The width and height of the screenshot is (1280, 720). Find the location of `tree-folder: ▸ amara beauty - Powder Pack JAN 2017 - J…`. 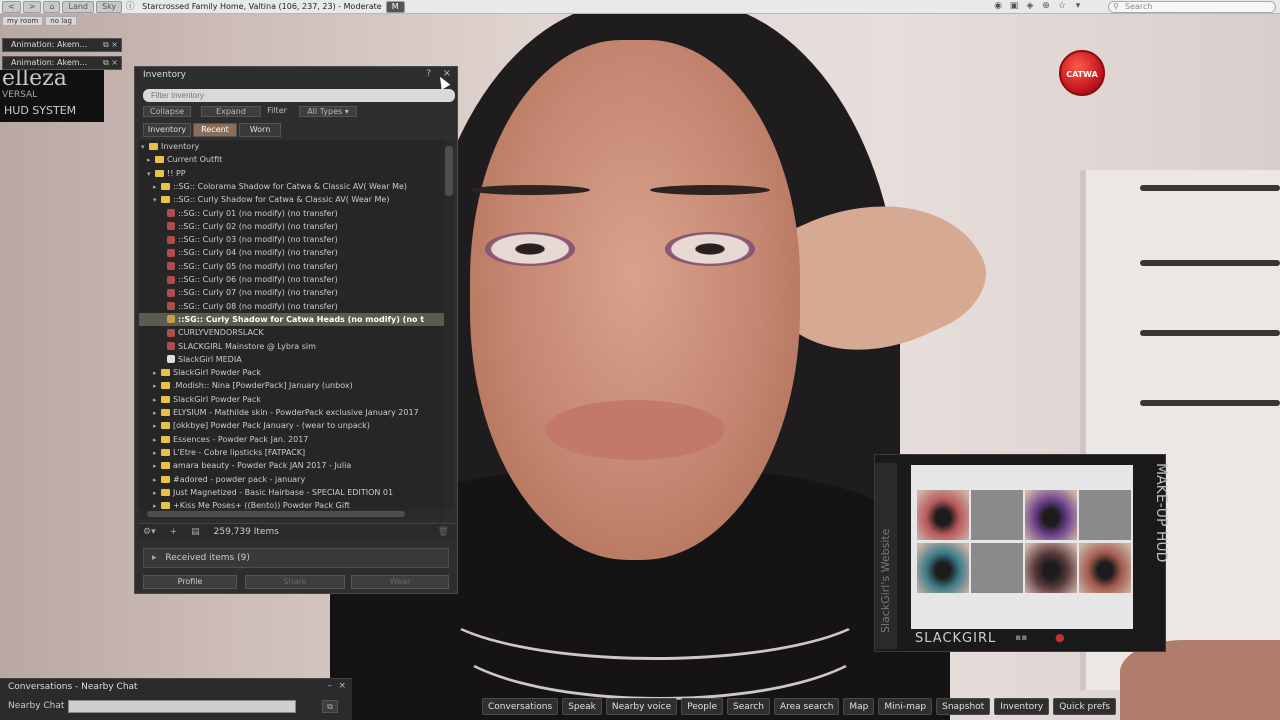

tree-folder: ▸ amara beauty - Powder Pack JAN 2017 - J… is located at coordinates (292, 465).